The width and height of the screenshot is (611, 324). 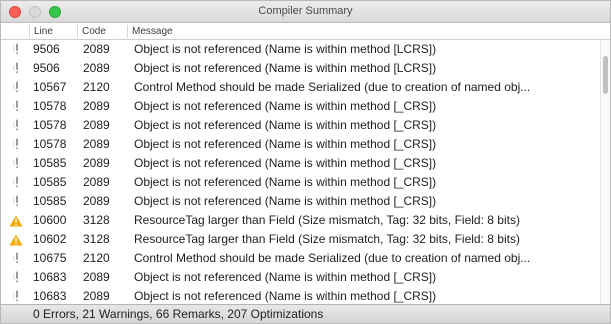 What do you see at coordinates (50, 220) in the screenshot?
I see `row-line-number: 10600` at bounding box center [50, 220].